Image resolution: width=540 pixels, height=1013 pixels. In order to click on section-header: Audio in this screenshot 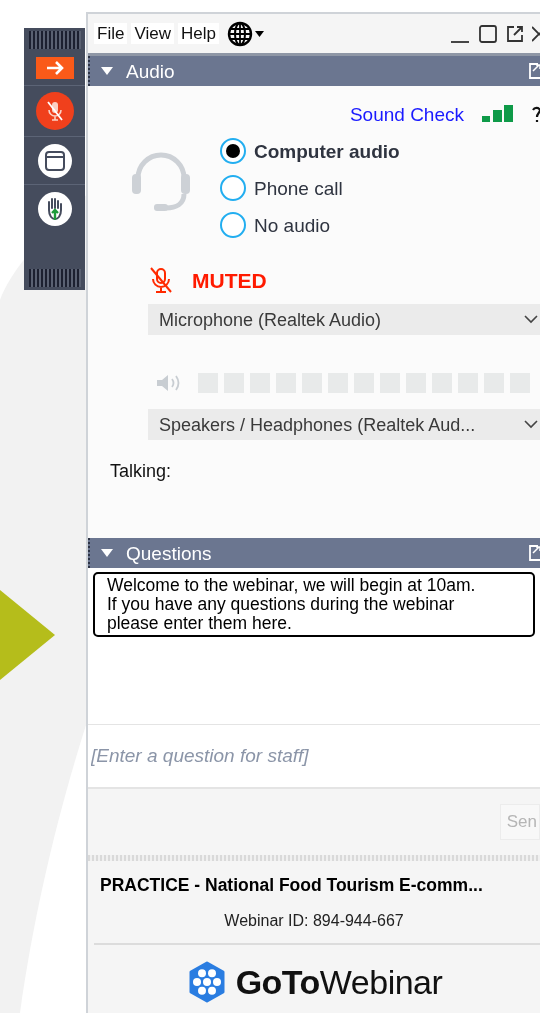, I will do `click(314, 71)`.